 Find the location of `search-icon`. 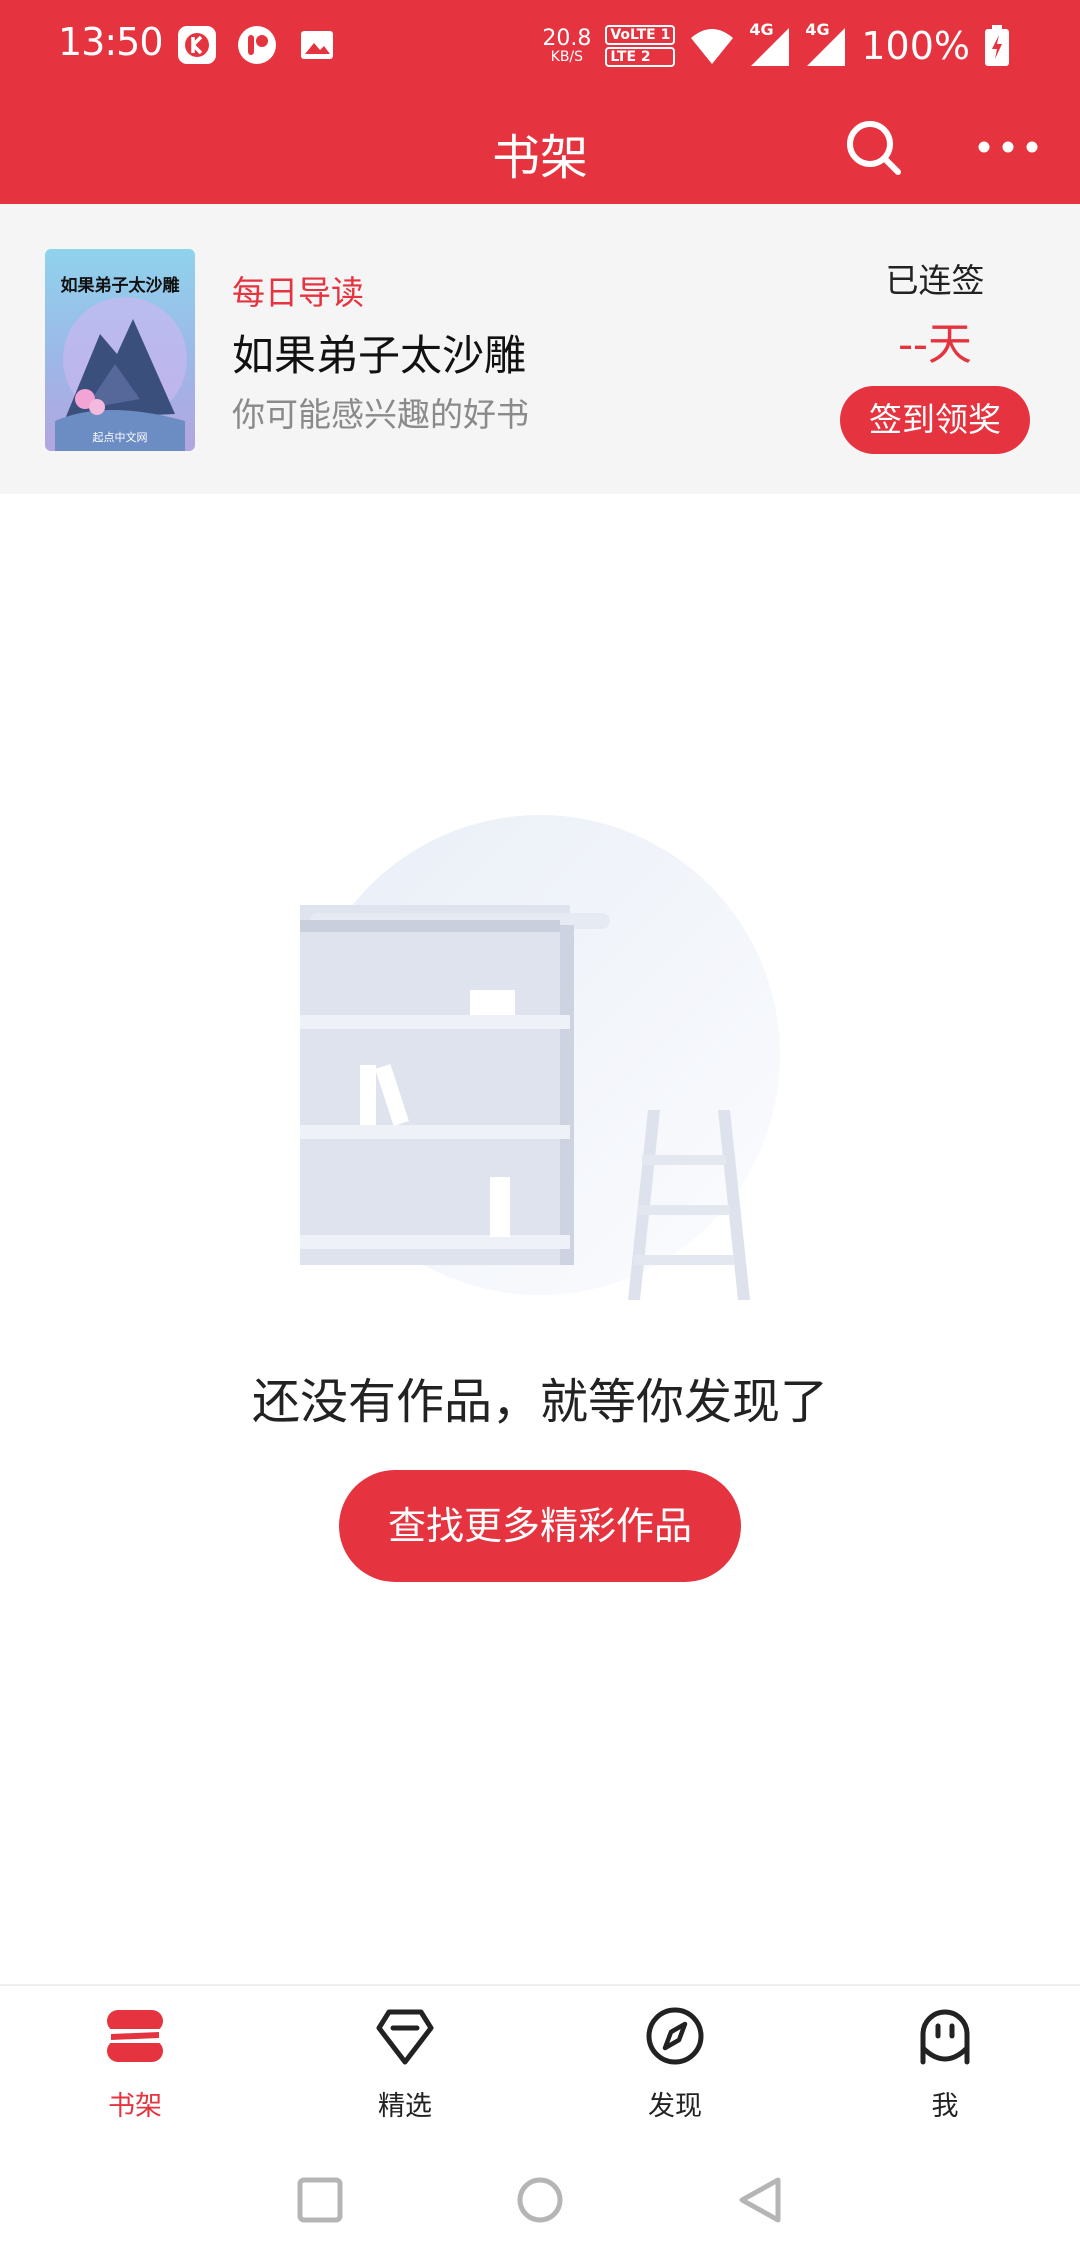

search-icon is located at coordinates (874, 148).